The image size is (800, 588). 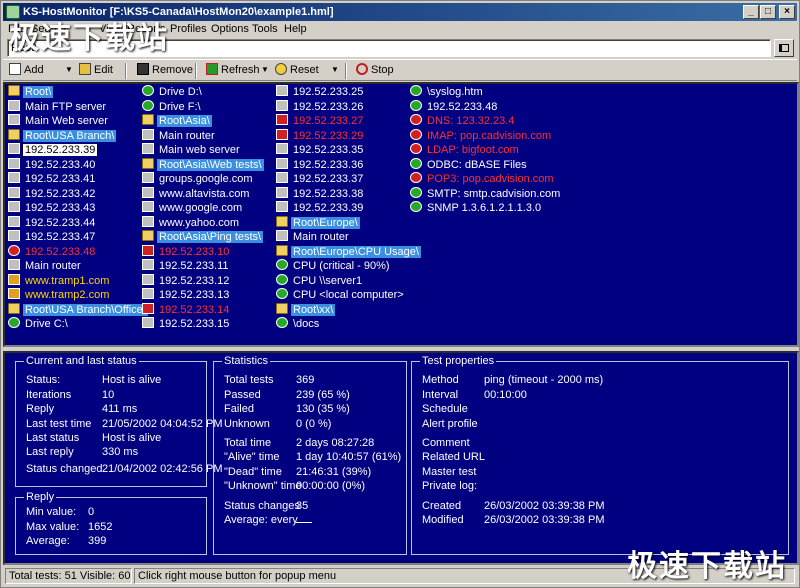 What do you see at coordinates (194, 324) in the screenshot?
I see `host-label: 192.52.233.15` at bounding box center [194, 324].